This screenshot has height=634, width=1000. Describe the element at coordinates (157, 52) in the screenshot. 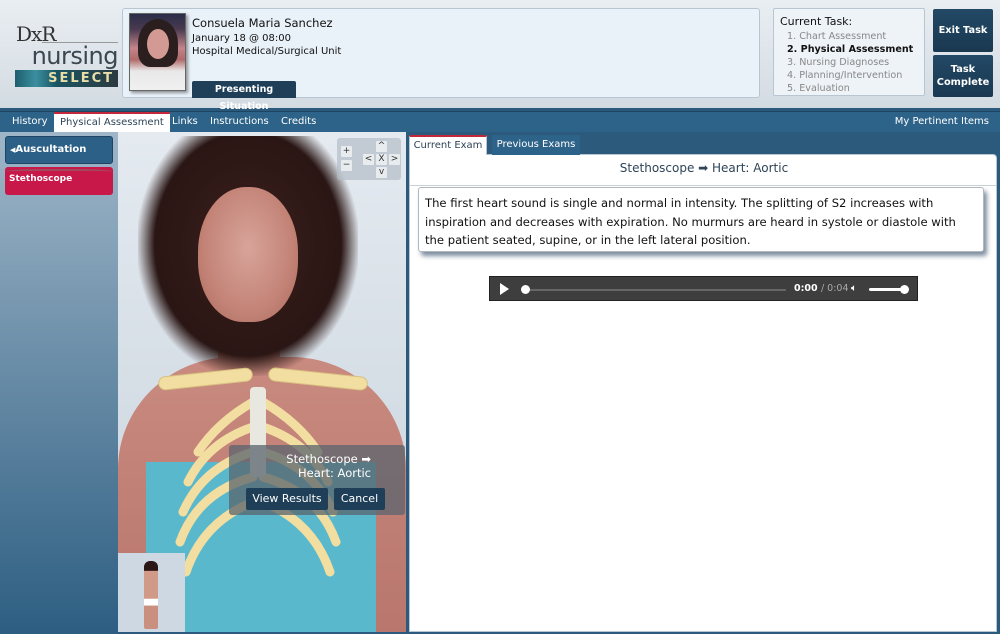

I see `patient-photo` at that location.